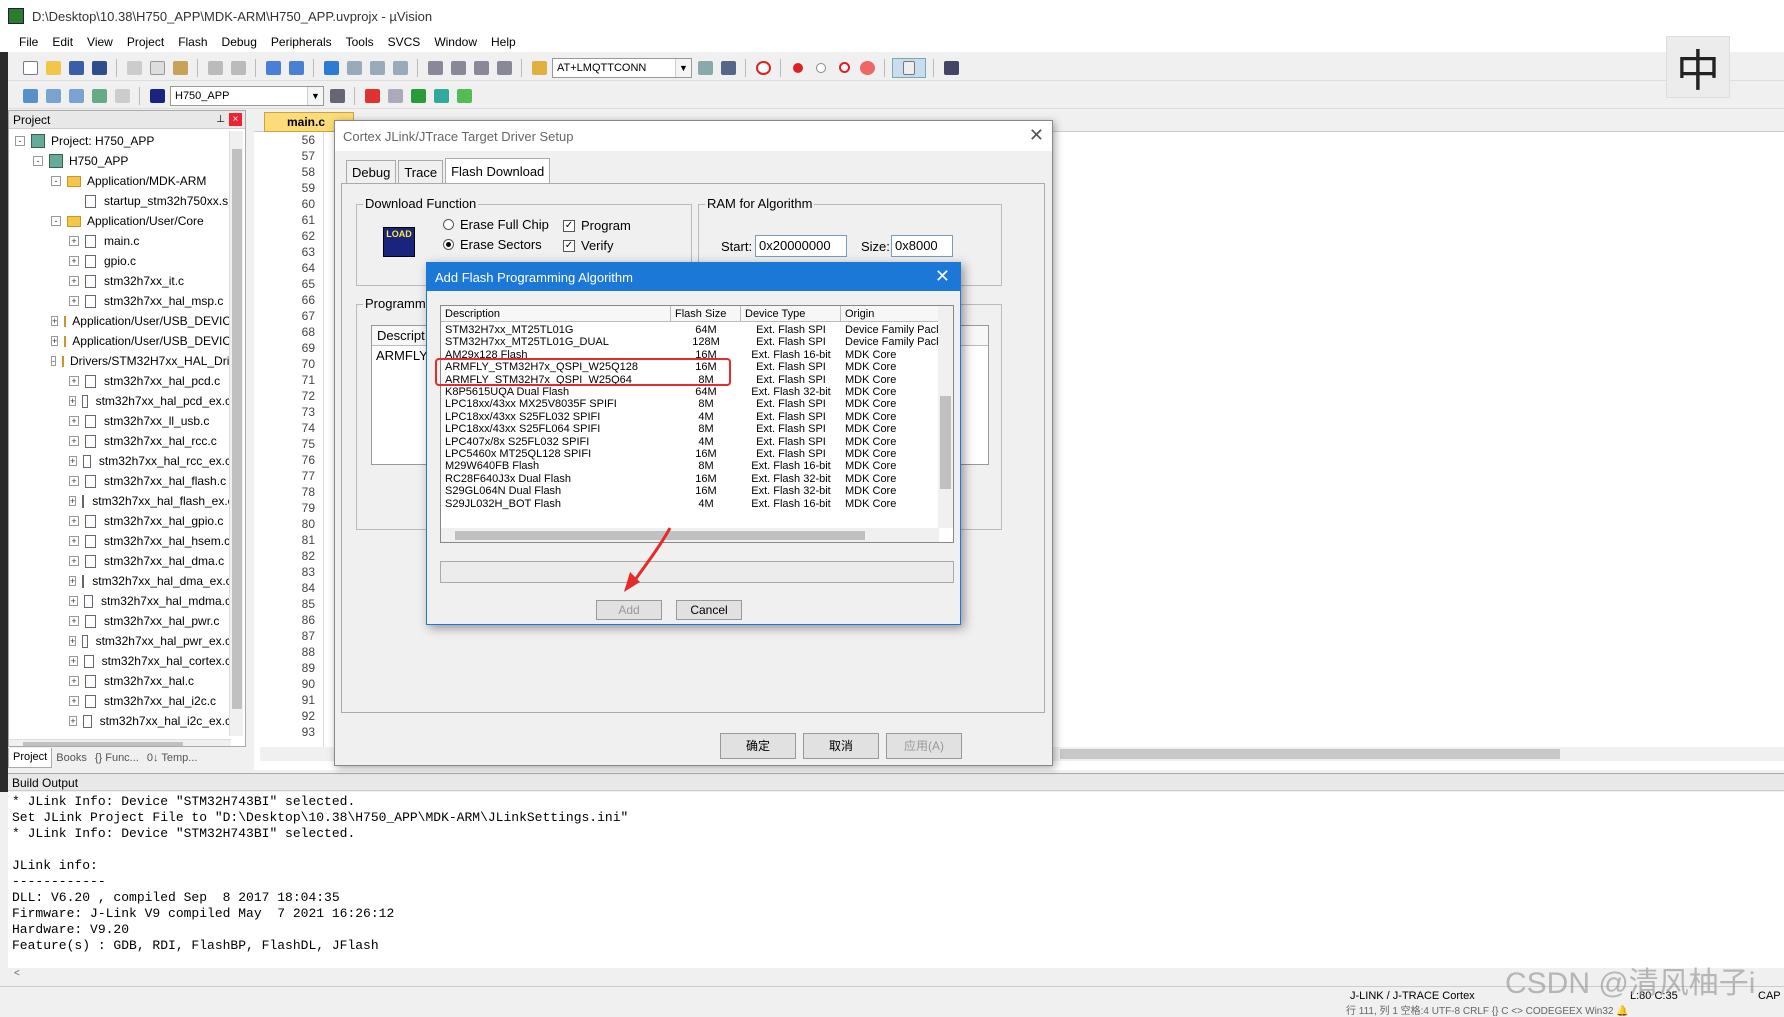 The width and height of the screenshot is (1784, 1017). Describe the element at coordinates (821, 68) in the screenshot. I see `breakpoint-disable-icon` at that location.